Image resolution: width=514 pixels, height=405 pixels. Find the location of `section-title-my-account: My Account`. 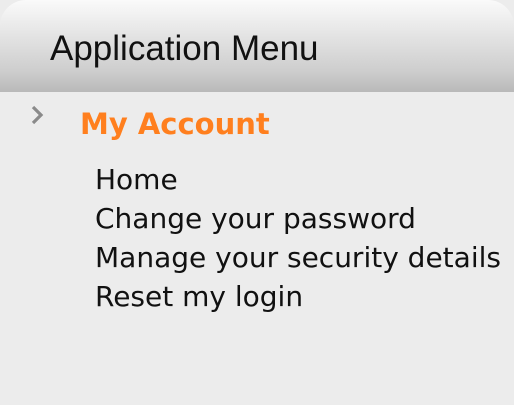

section-title-my-account: My Account is located at coordinates (175, 124).